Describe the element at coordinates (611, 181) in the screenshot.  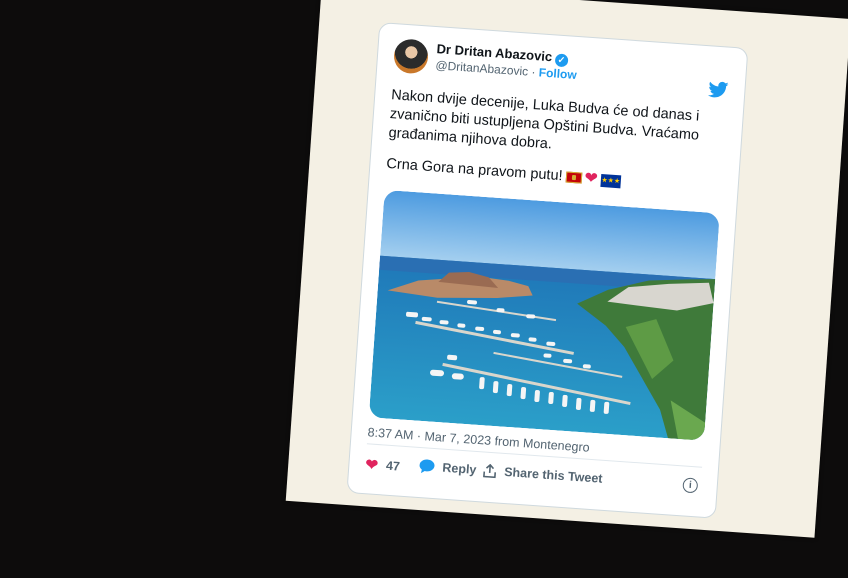
I see `eu-flag-icon: ★★★` at that location.